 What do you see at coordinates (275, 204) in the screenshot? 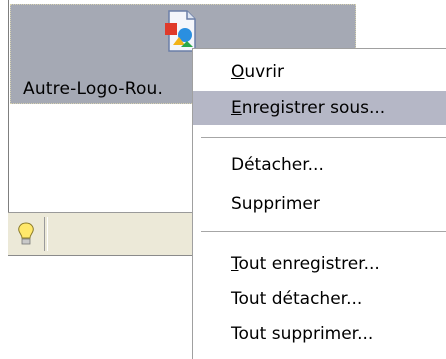
I see `menu-item-label: Supprimer` at bounding box center [275, 204].